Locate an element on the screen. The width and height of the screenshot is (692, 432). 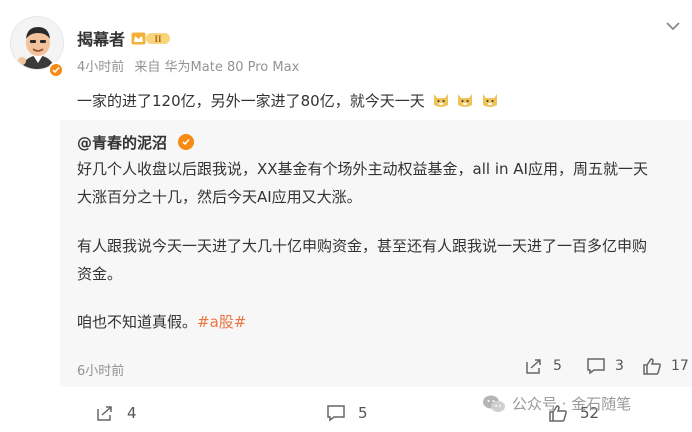
share-count: 4 is located at coordinates (132, 413).